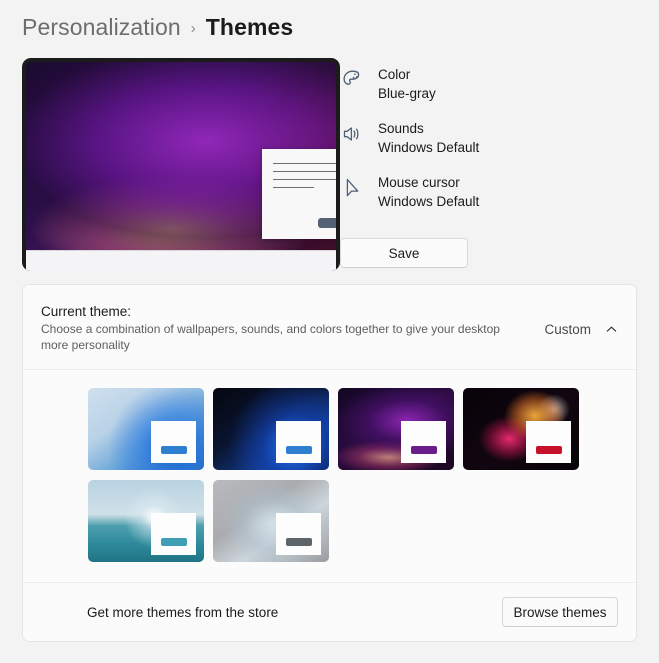 The height and width of the screenshot is (663, 659). Describe the element at coordinates (327, 223) in the screenshot. I see `mock-window-button` at that location.